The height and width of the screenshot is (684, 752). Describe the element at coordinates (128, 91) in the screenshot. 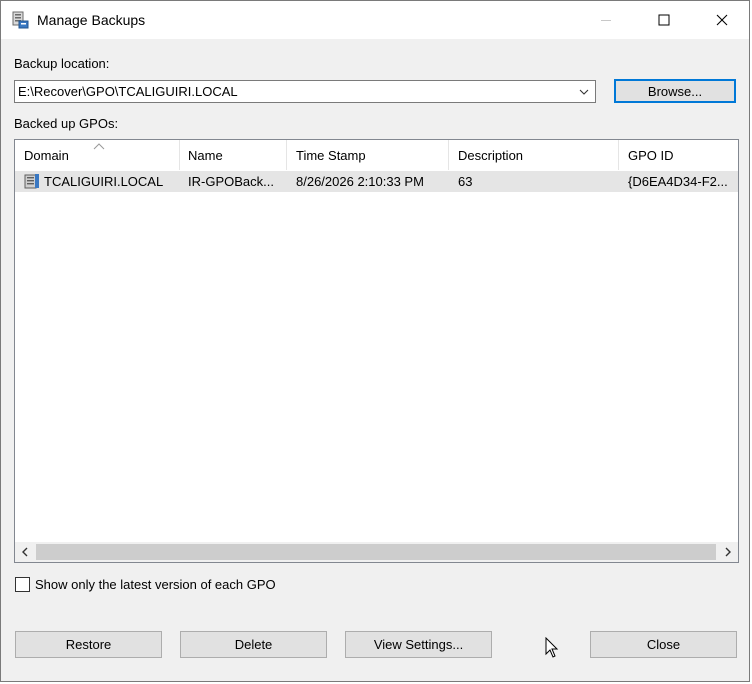

I see `backup-location-value: E:\Recover\GPO\TCALIGUIRI.LOCAL` at that location.